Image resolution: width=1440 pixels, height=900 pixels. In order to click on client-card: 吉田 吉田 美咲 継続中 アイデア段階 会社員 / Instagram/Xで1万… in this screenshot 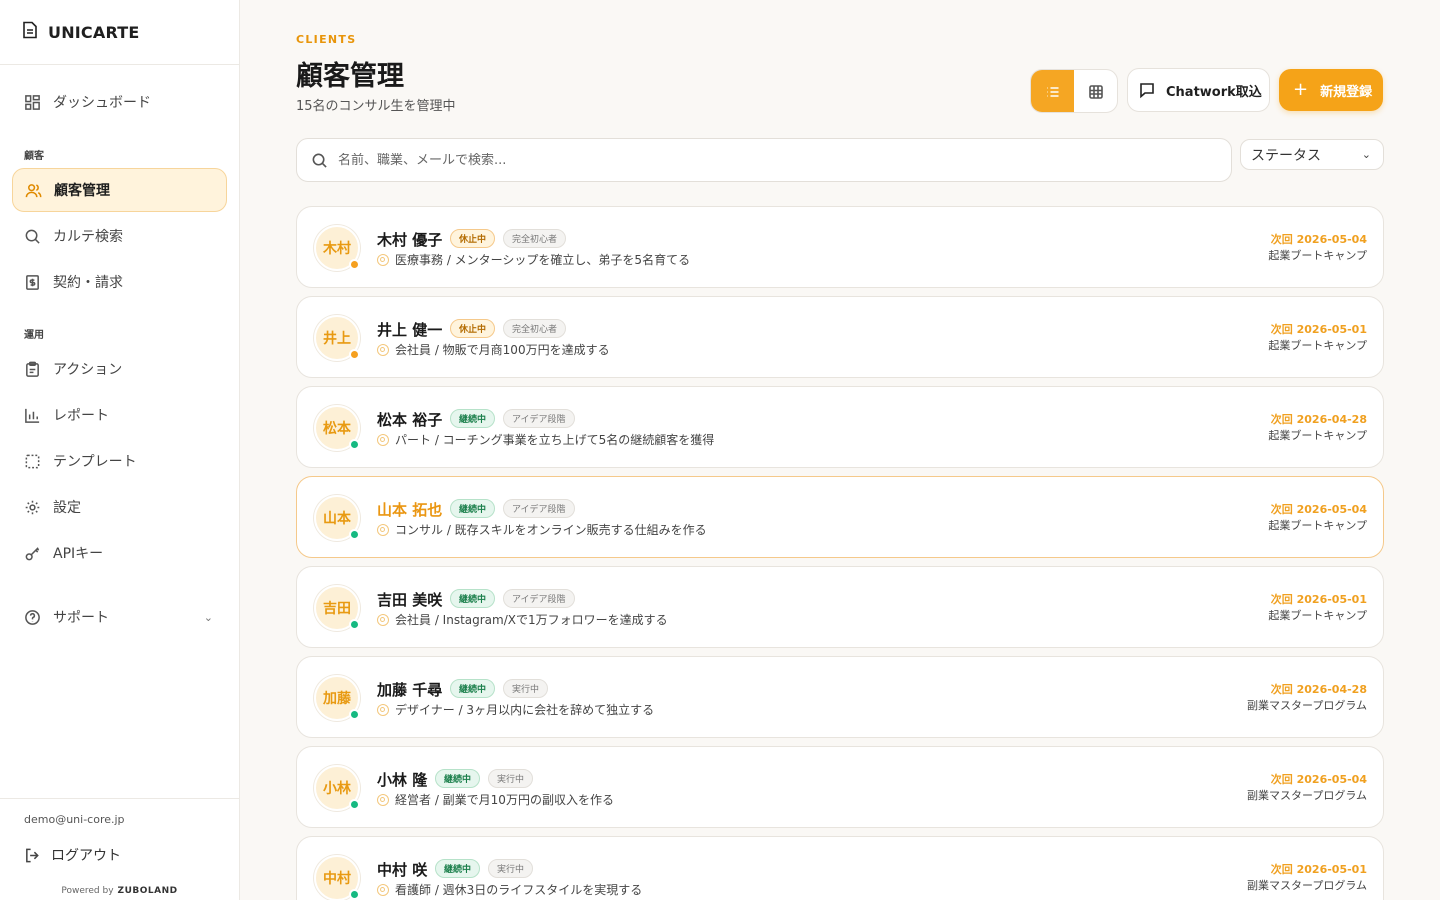, I will do `click(840, 607)`.